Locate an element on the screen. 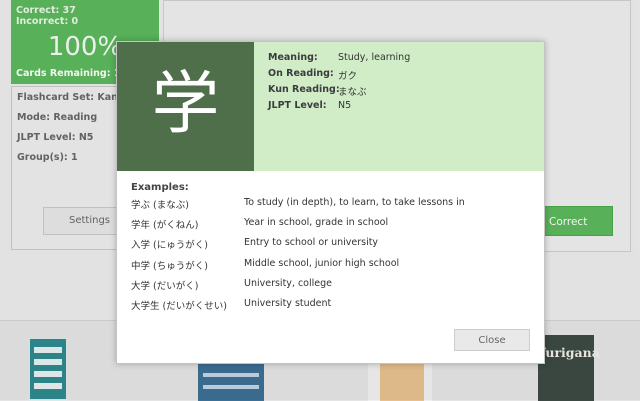 This screenshot has width=640, height=401. example-word: 学ぶ (まなぶ) is located at coordinates (160, 205).